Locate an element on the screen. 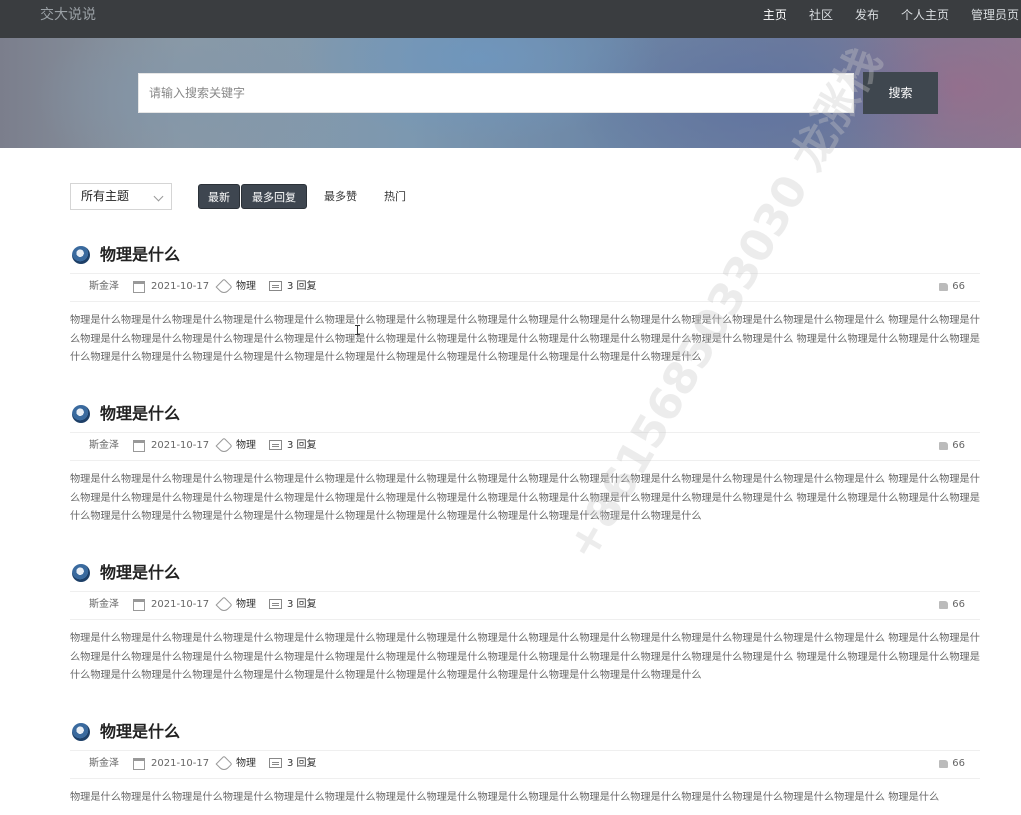 The image size is (1021, 815). sort-tabs: 最新 最多回复 最多赞 热门 is located at coordinates (306, 196).